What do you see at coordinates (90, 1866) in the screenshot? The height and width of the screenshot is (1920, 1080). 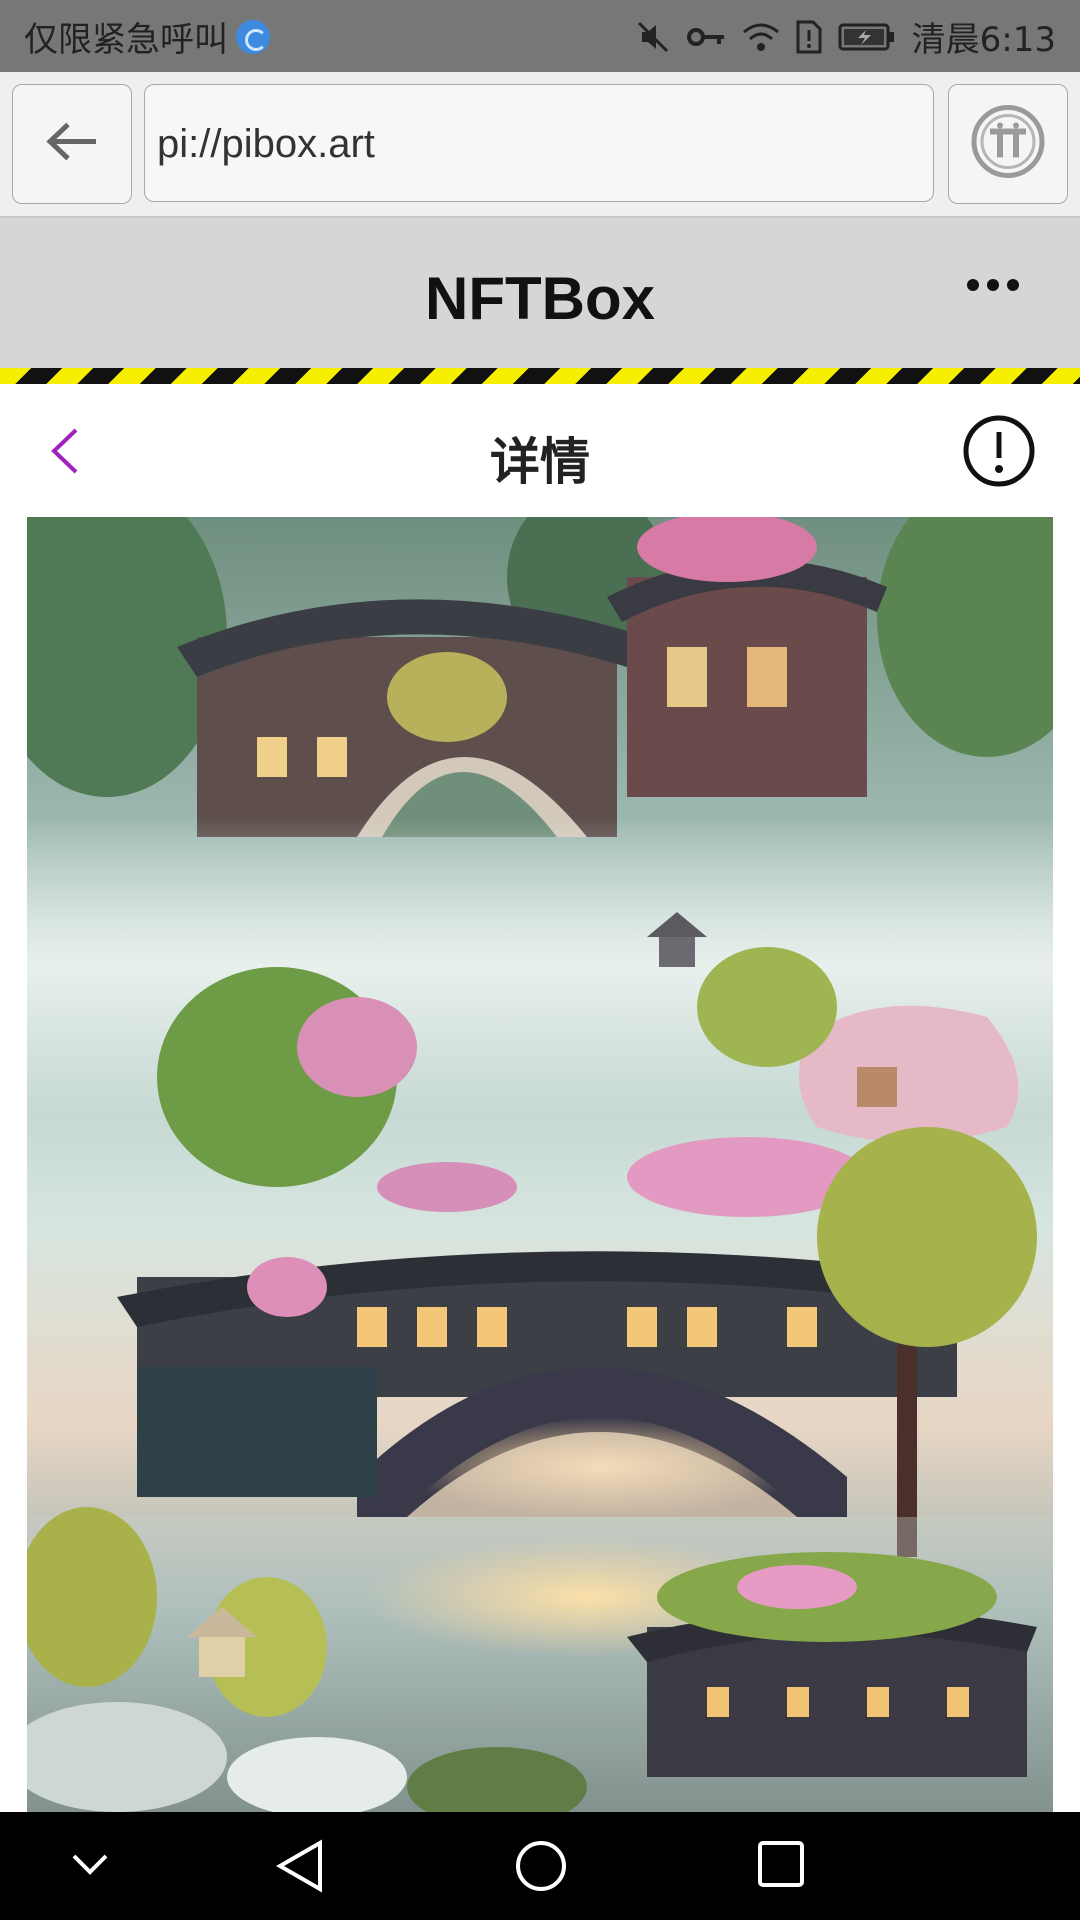 I see `collapse-nav-icon` at bounding box center [90, 1866].